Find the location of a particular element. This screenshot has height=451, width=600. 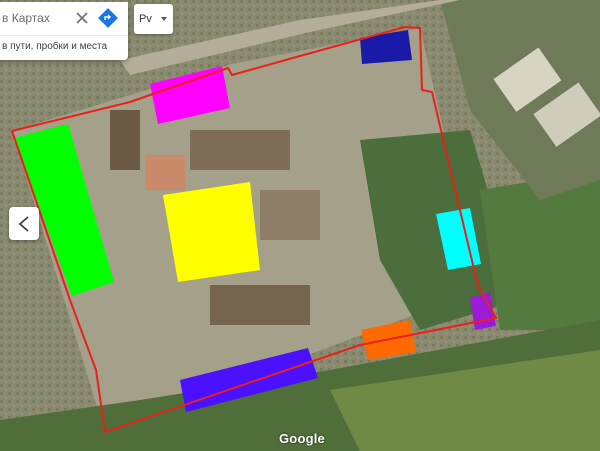

directions-icon is located at coordinates (108, 18).